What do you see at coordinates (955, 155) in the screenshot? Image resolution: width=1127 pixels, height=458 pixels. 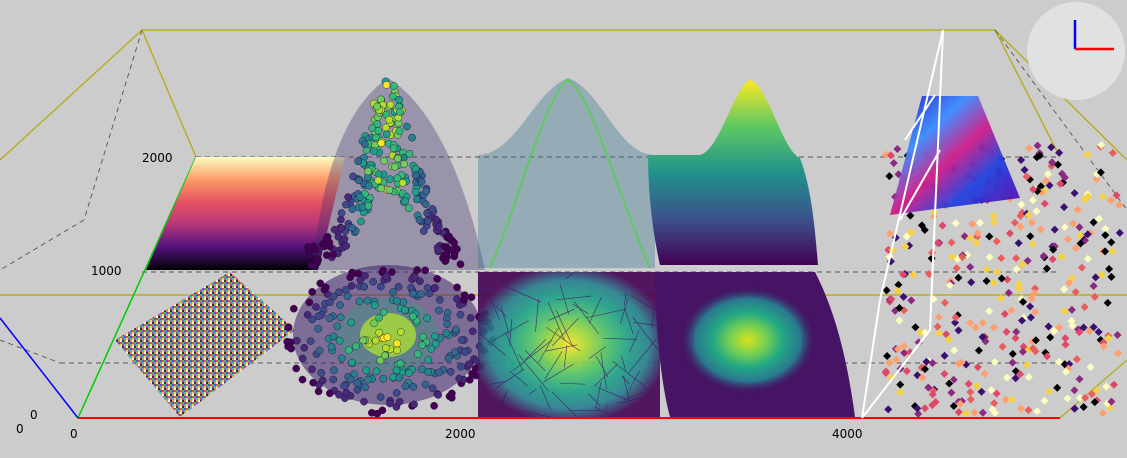 I see `swirl-surface` at bounding box center [955, 155].